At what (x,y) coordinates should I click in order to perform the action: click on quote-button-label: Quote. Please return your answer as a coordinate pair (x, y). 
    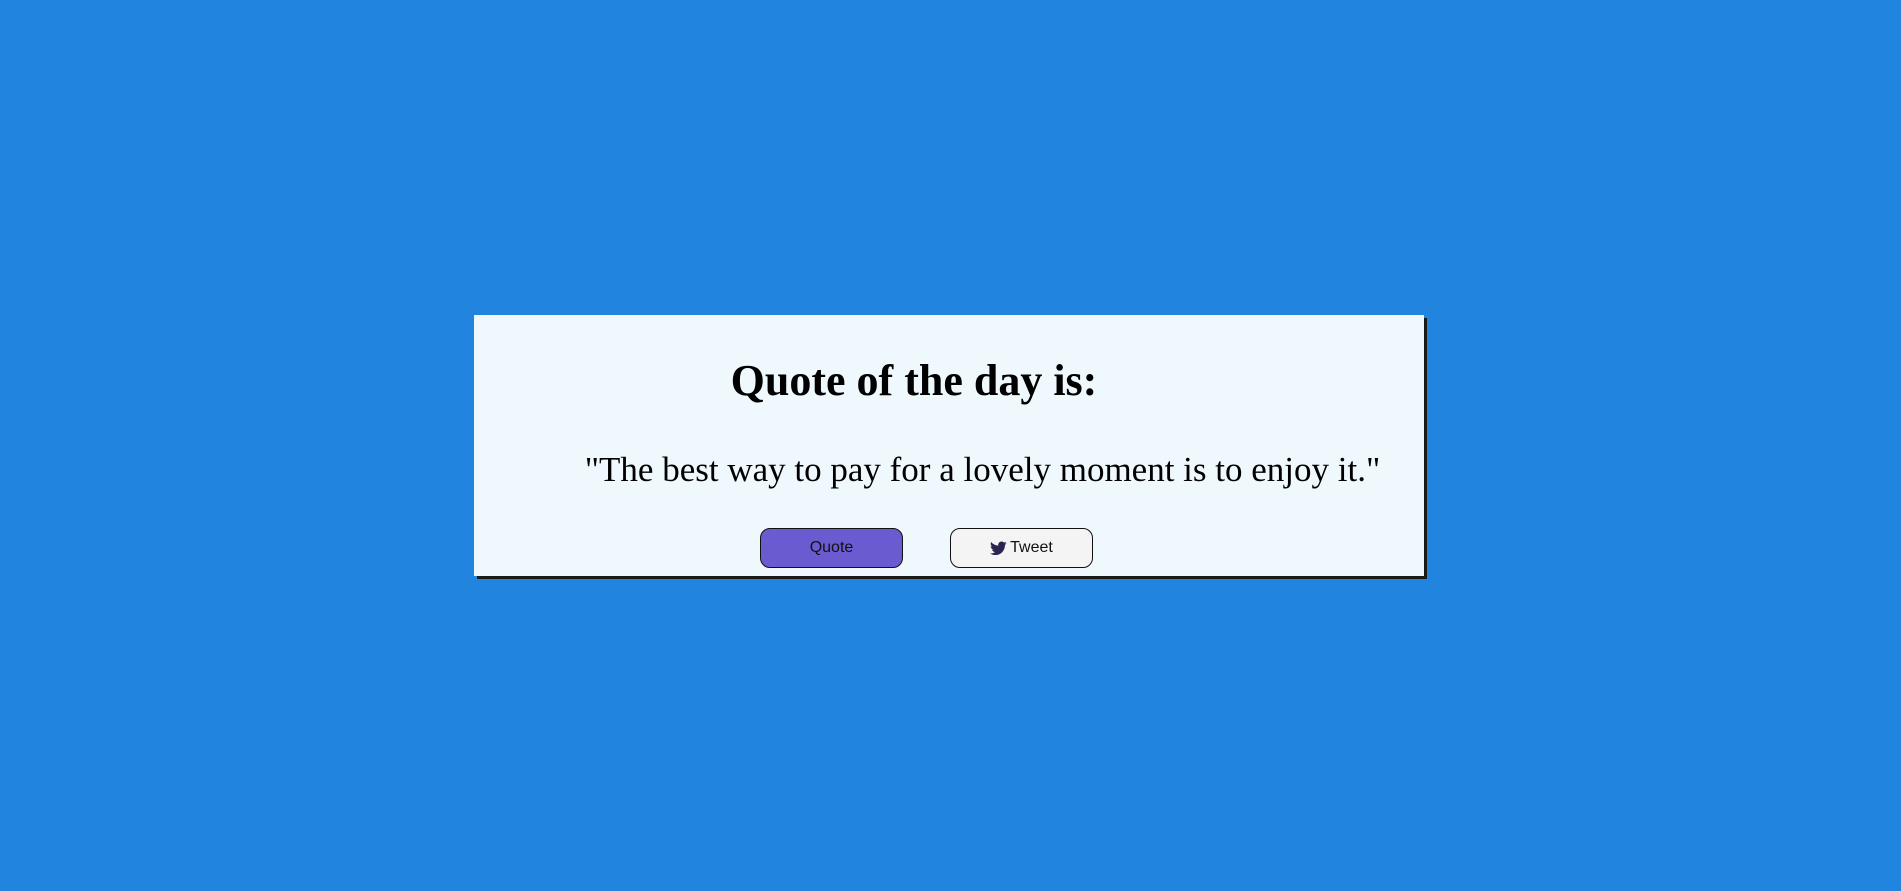
    Looking at the image, I should click on (831, 547).